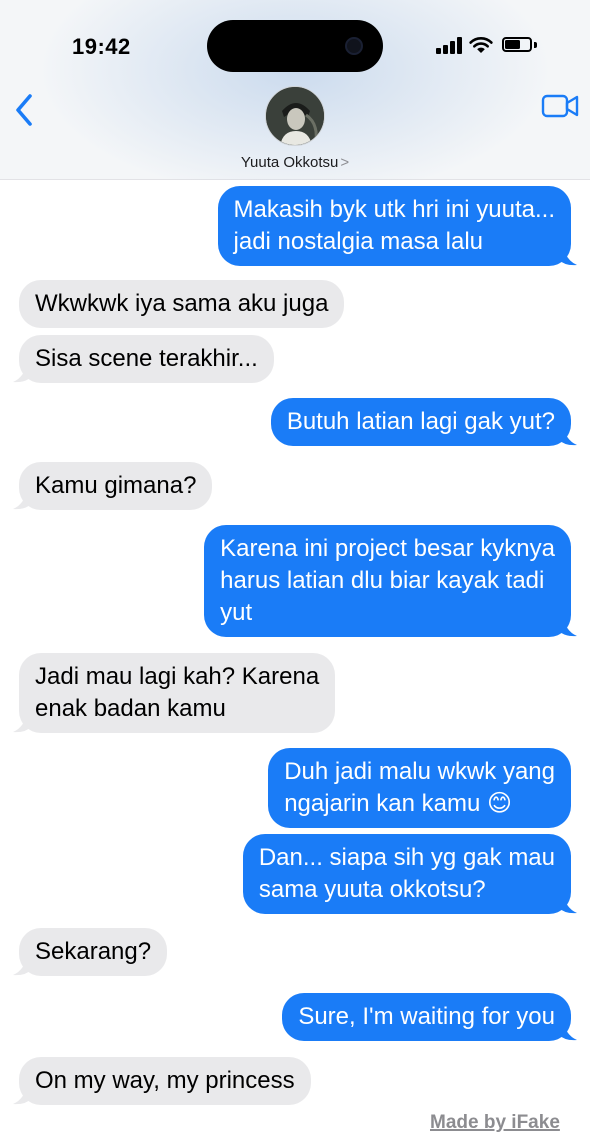  Describe the element at coordinates (295, 46) in the screenshot. I see `dynamic-island` at that location.